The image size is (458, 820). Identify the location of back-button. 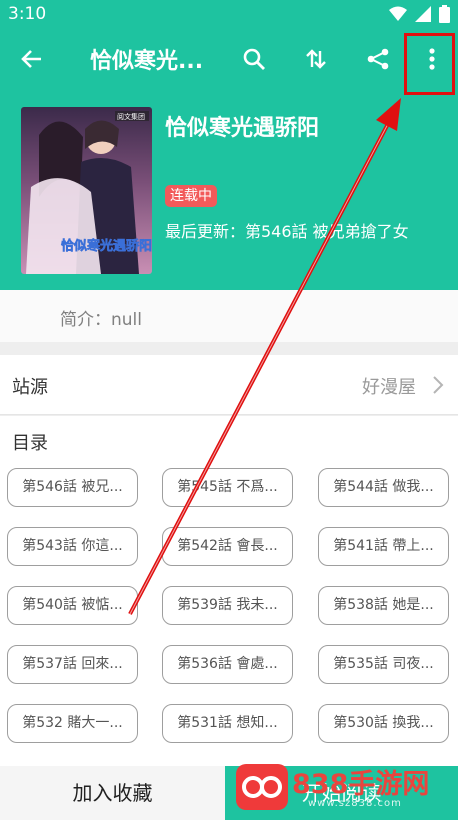
(32, 59).